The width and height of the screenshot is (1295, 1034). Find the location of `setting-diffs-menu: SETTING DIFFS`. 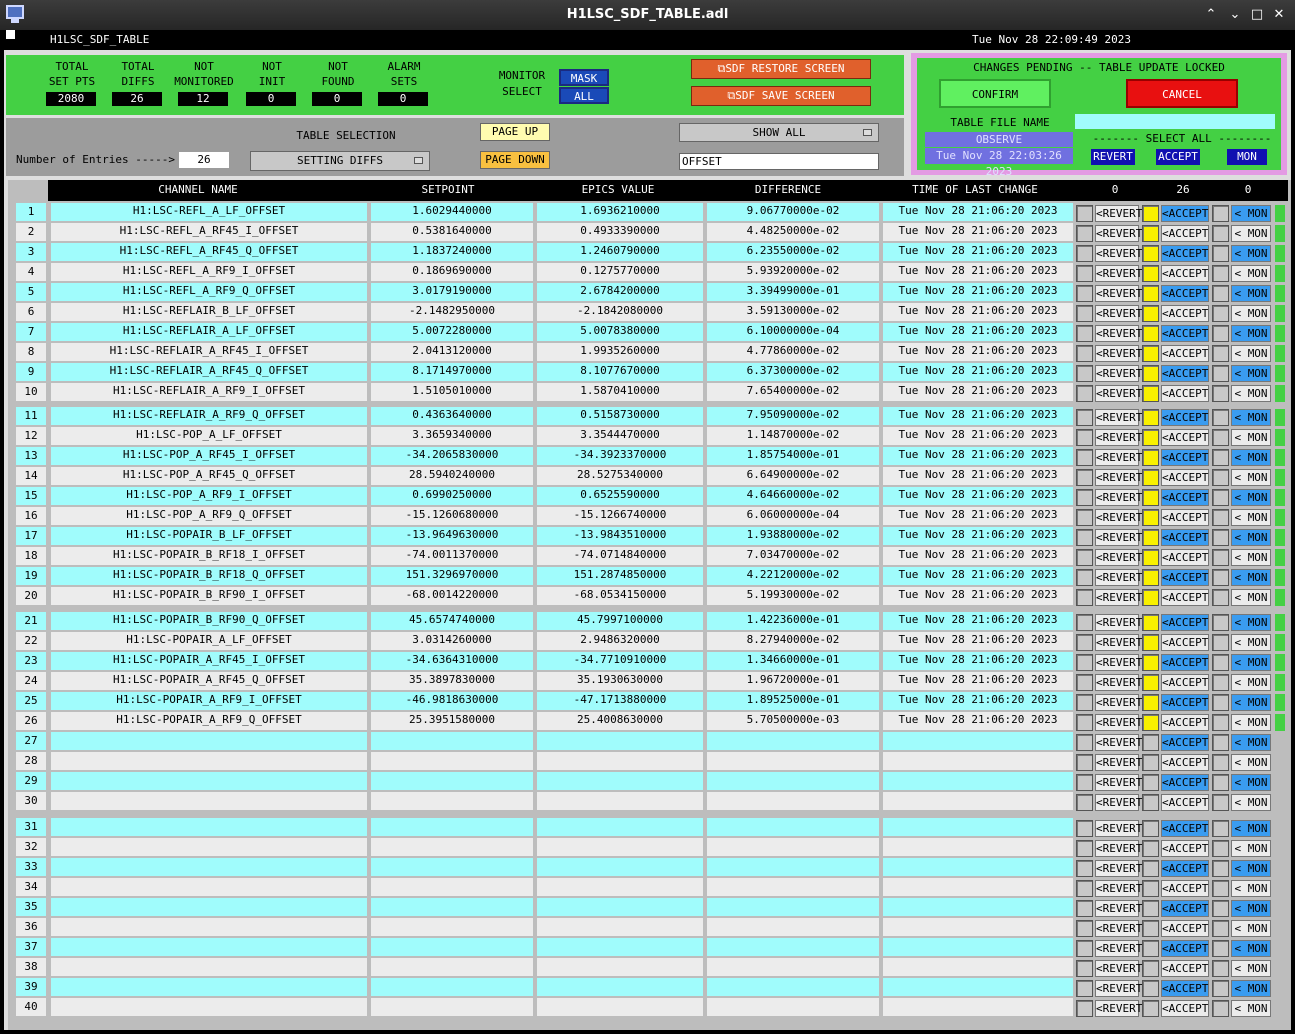

setting-diffs-menu: SETTING DIFFS is located at coordinates (340, 161).